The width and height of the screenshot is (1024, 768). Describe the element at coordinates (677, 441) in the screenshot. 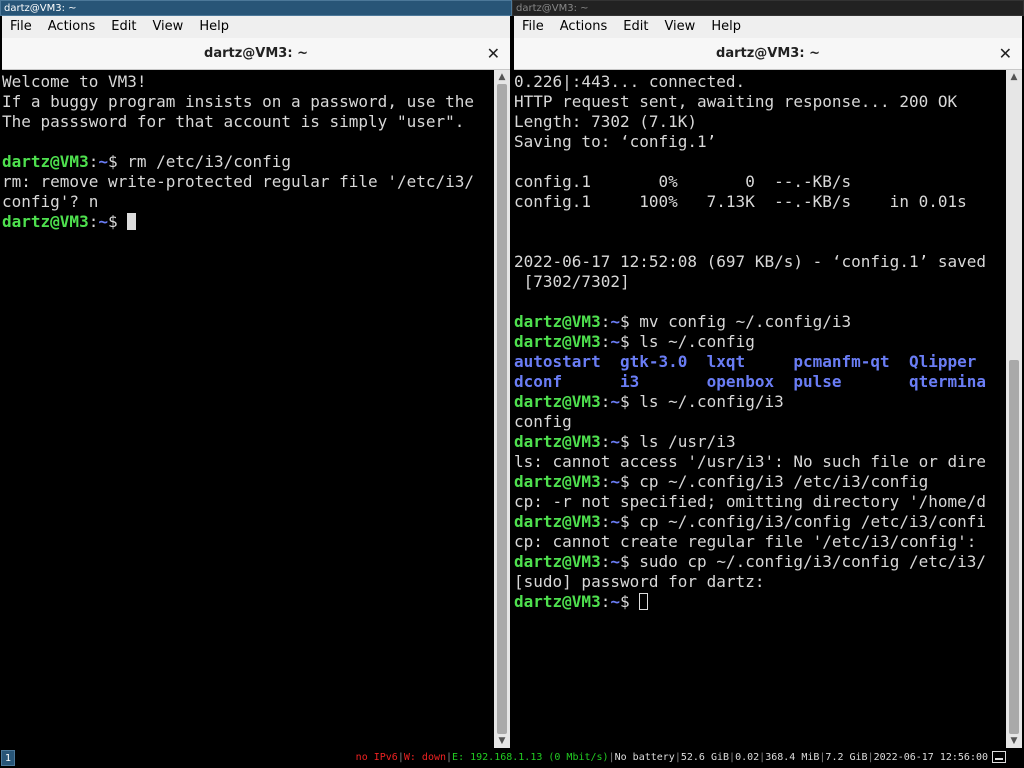

I see `terminal-text: $ ls /usr/i3` at that location.